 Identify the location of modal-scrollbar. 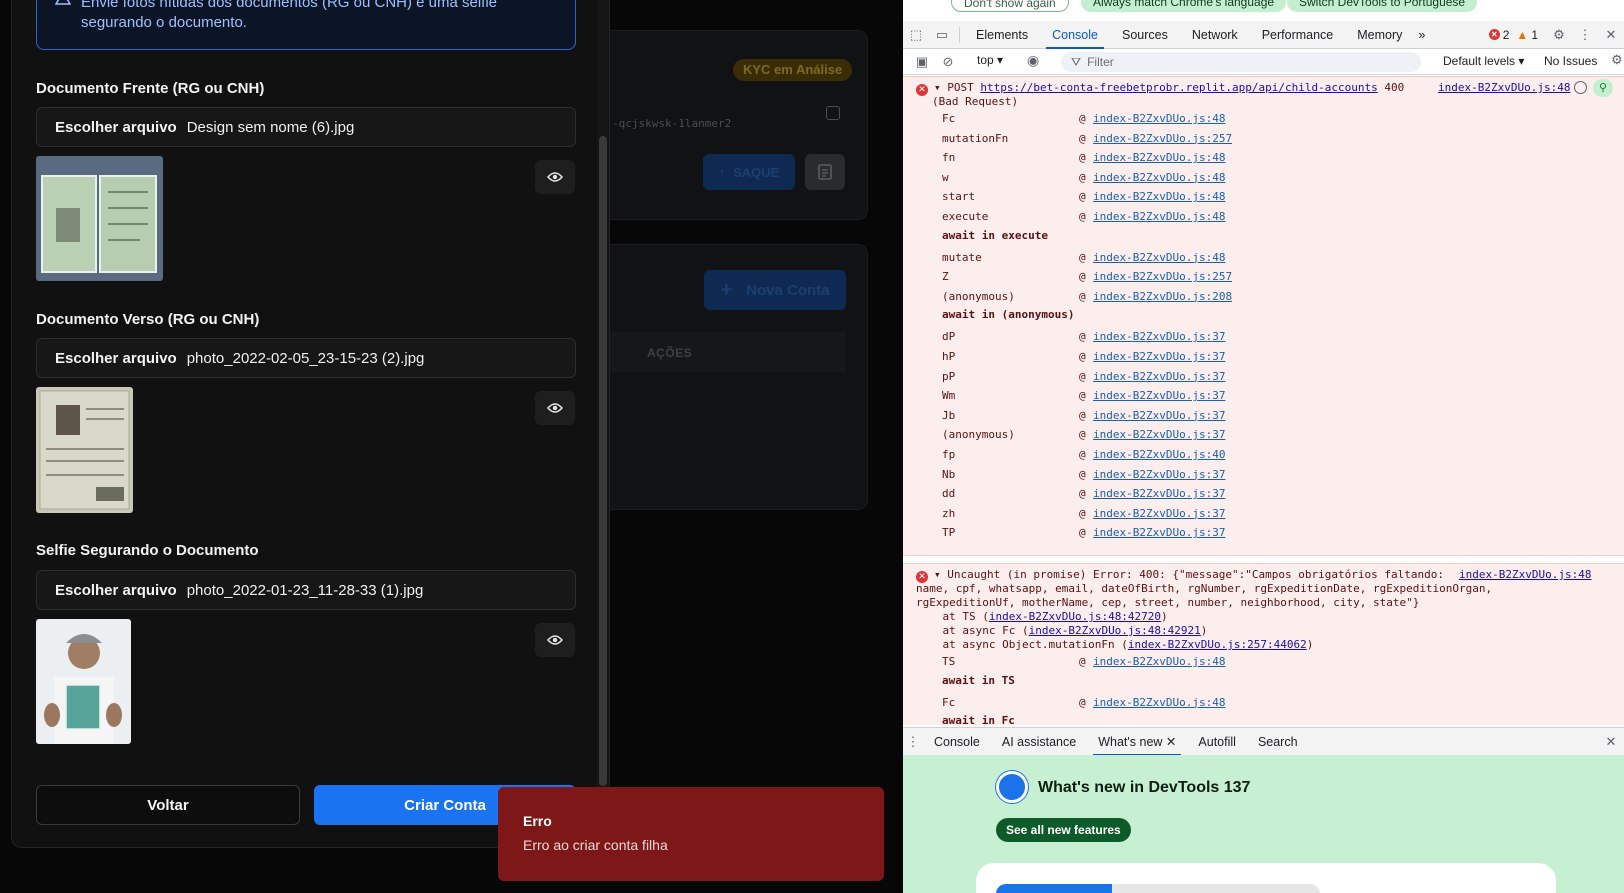
(603, 423).